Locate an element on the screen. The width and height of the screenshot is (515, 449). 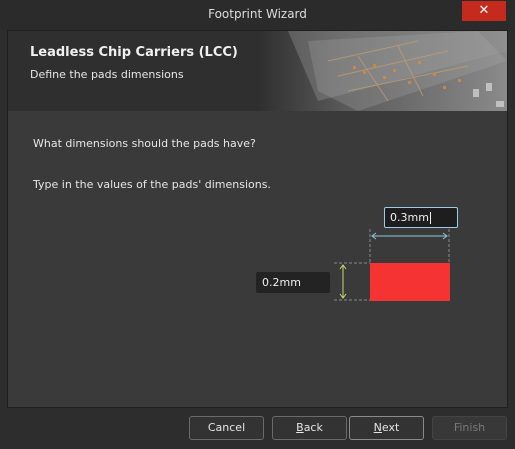
wizard-footer: Cancel Back Next Finish is located at coordinates (257, 428).